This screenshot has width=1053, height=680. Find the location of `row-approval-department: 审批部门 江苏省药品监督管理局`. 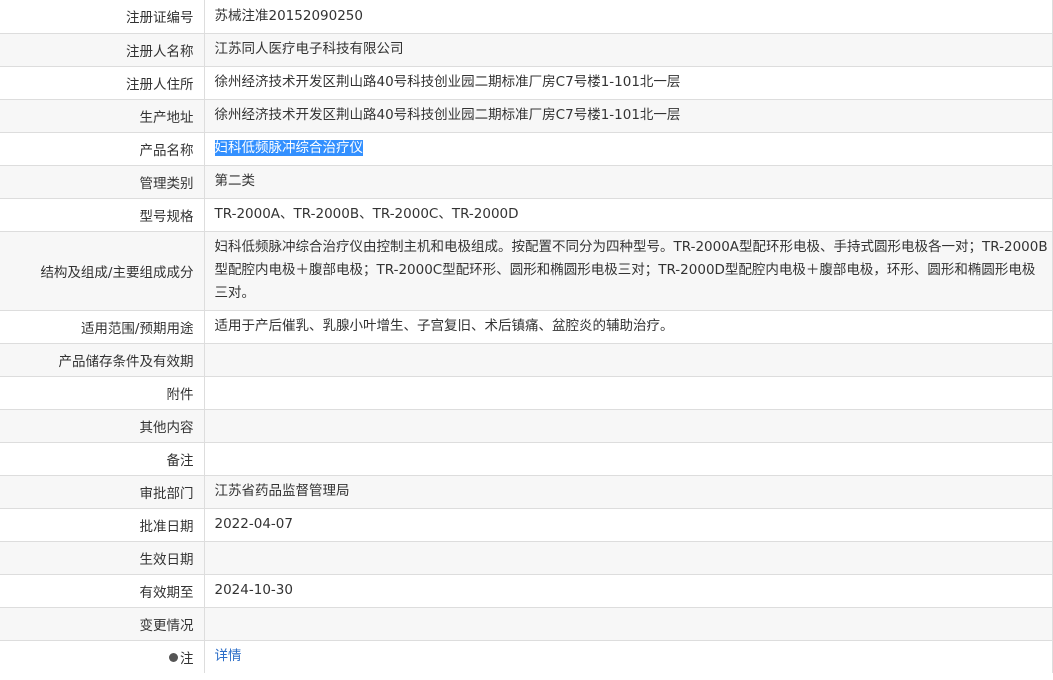

row-approval-department: 审批部门 江苏省药品监督管理局 is located at coordinates (526, 491).